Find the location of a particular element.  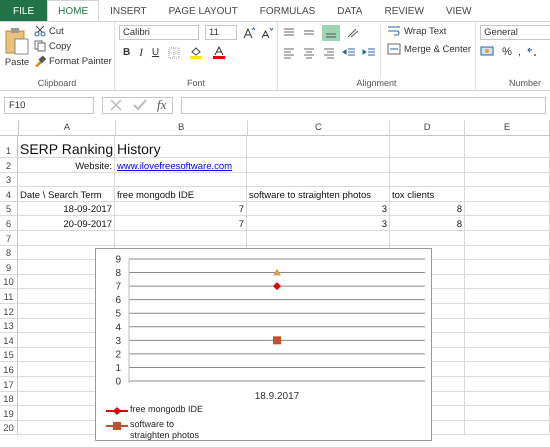

ribbon-tab: HOME is located at coordinates (73, 10).